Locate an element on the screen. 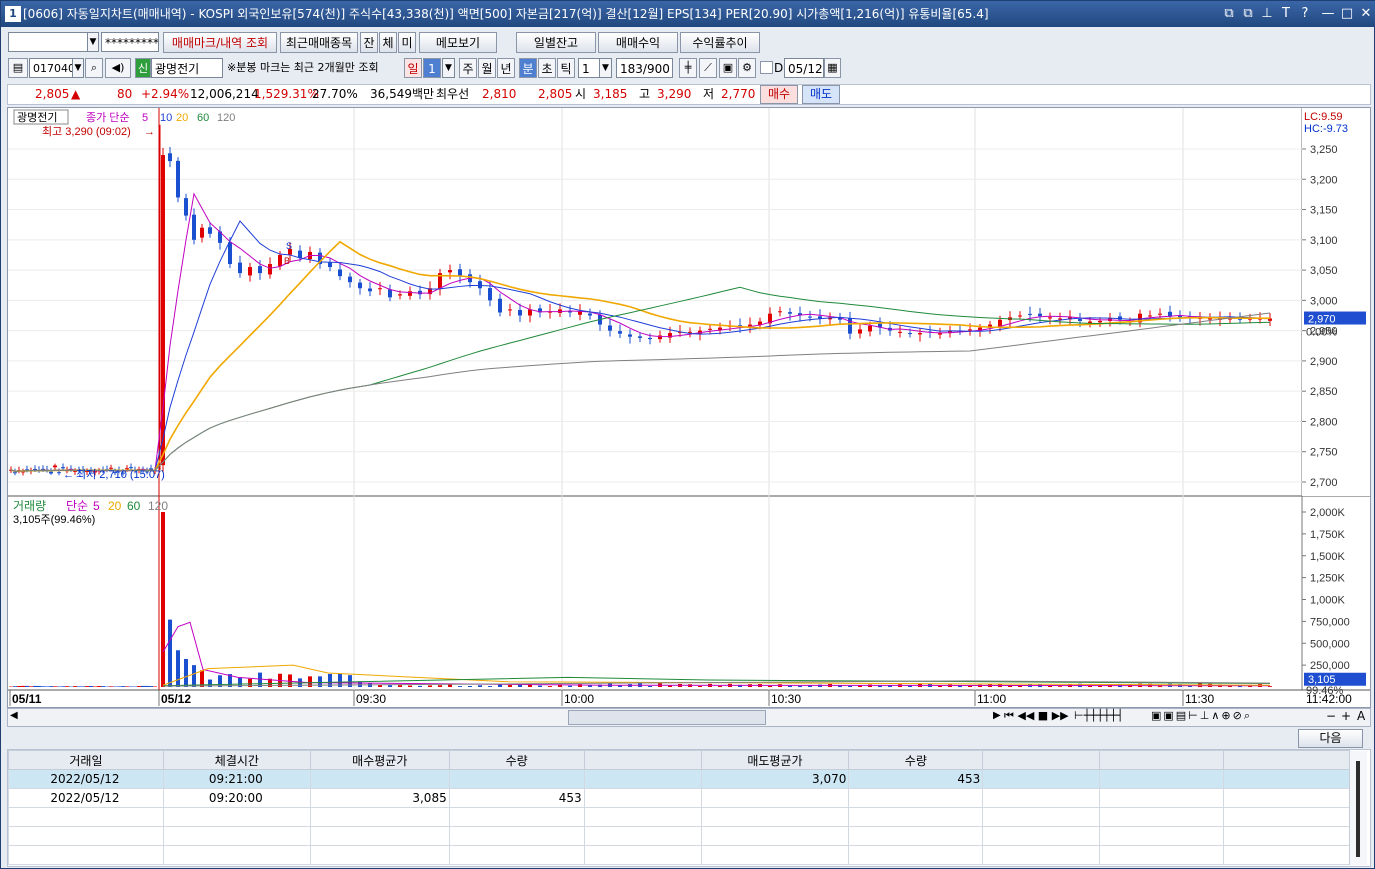  buy-button: 매수 is located at coordinates (779, 94).